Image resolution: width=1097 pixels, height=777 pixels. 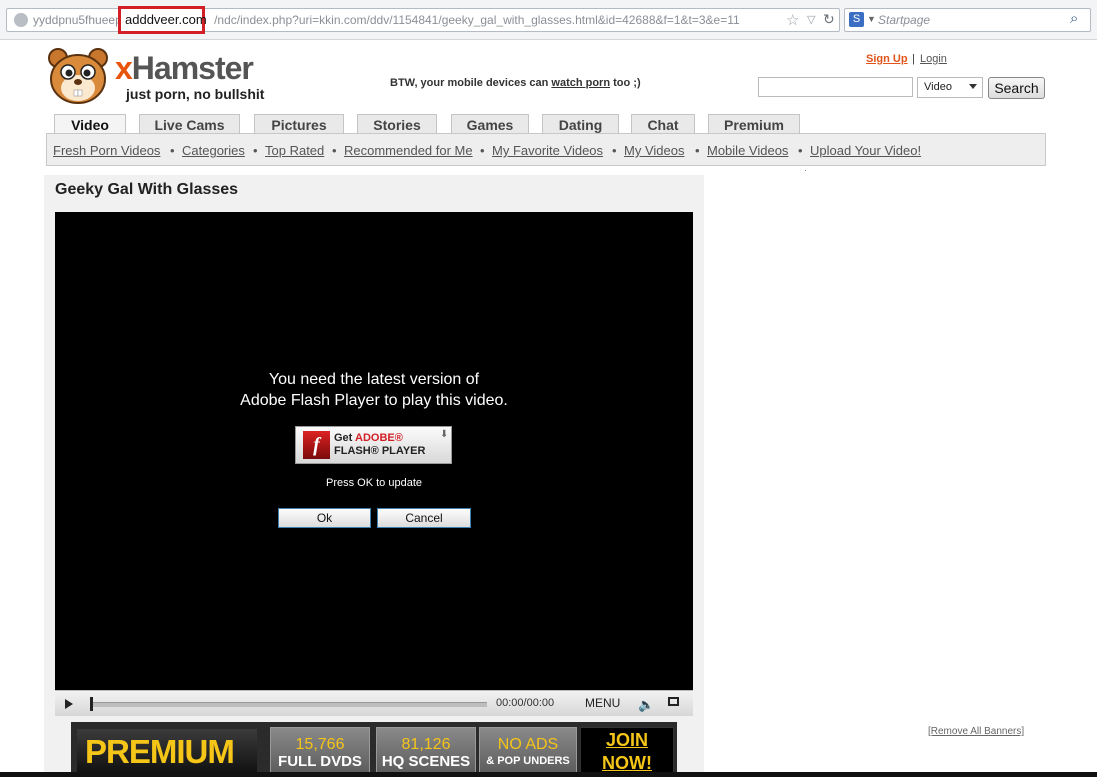 I want to click on subnav-my-favorite-videos: My Favorite Videos, so click(x=547, y=150).